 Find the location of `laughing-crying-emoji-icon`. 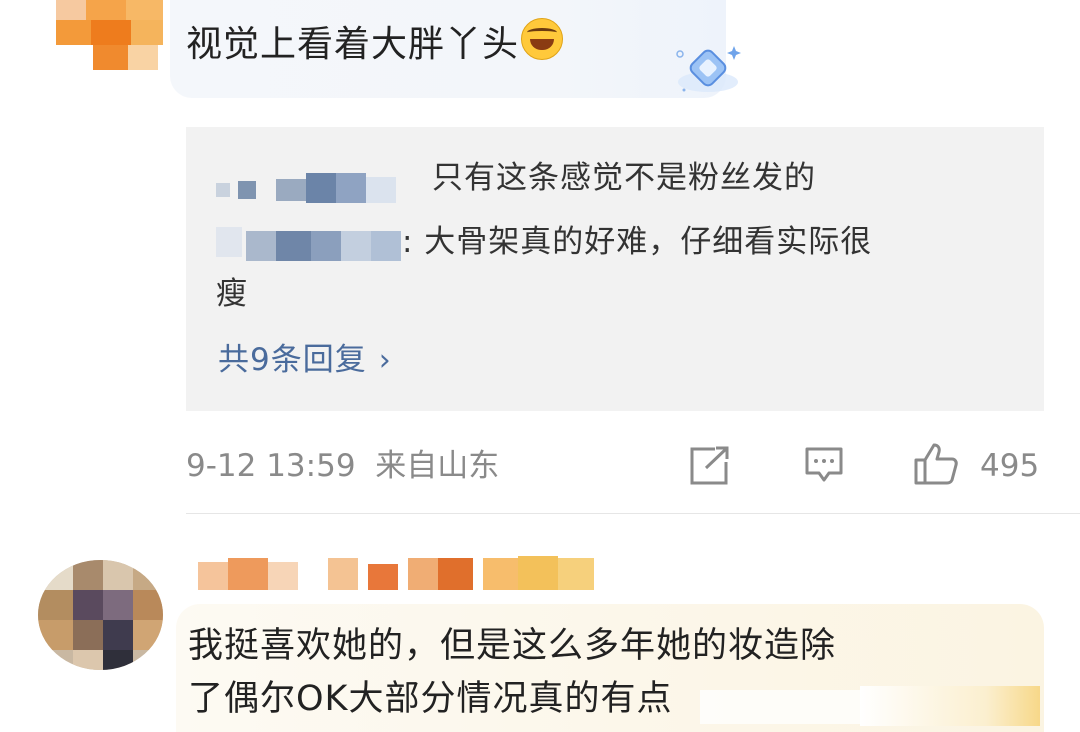

laughing-crying-emoji-icon is located at coordinates (542, 39).